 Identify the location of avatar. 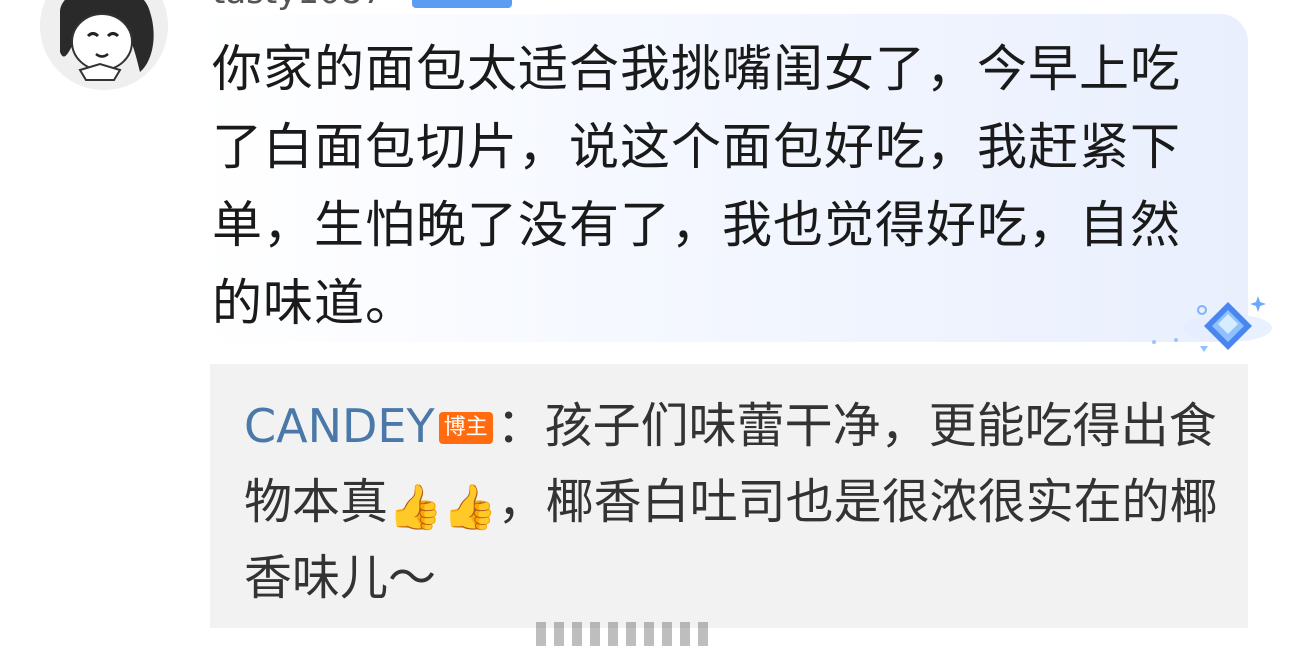
(104, 45).